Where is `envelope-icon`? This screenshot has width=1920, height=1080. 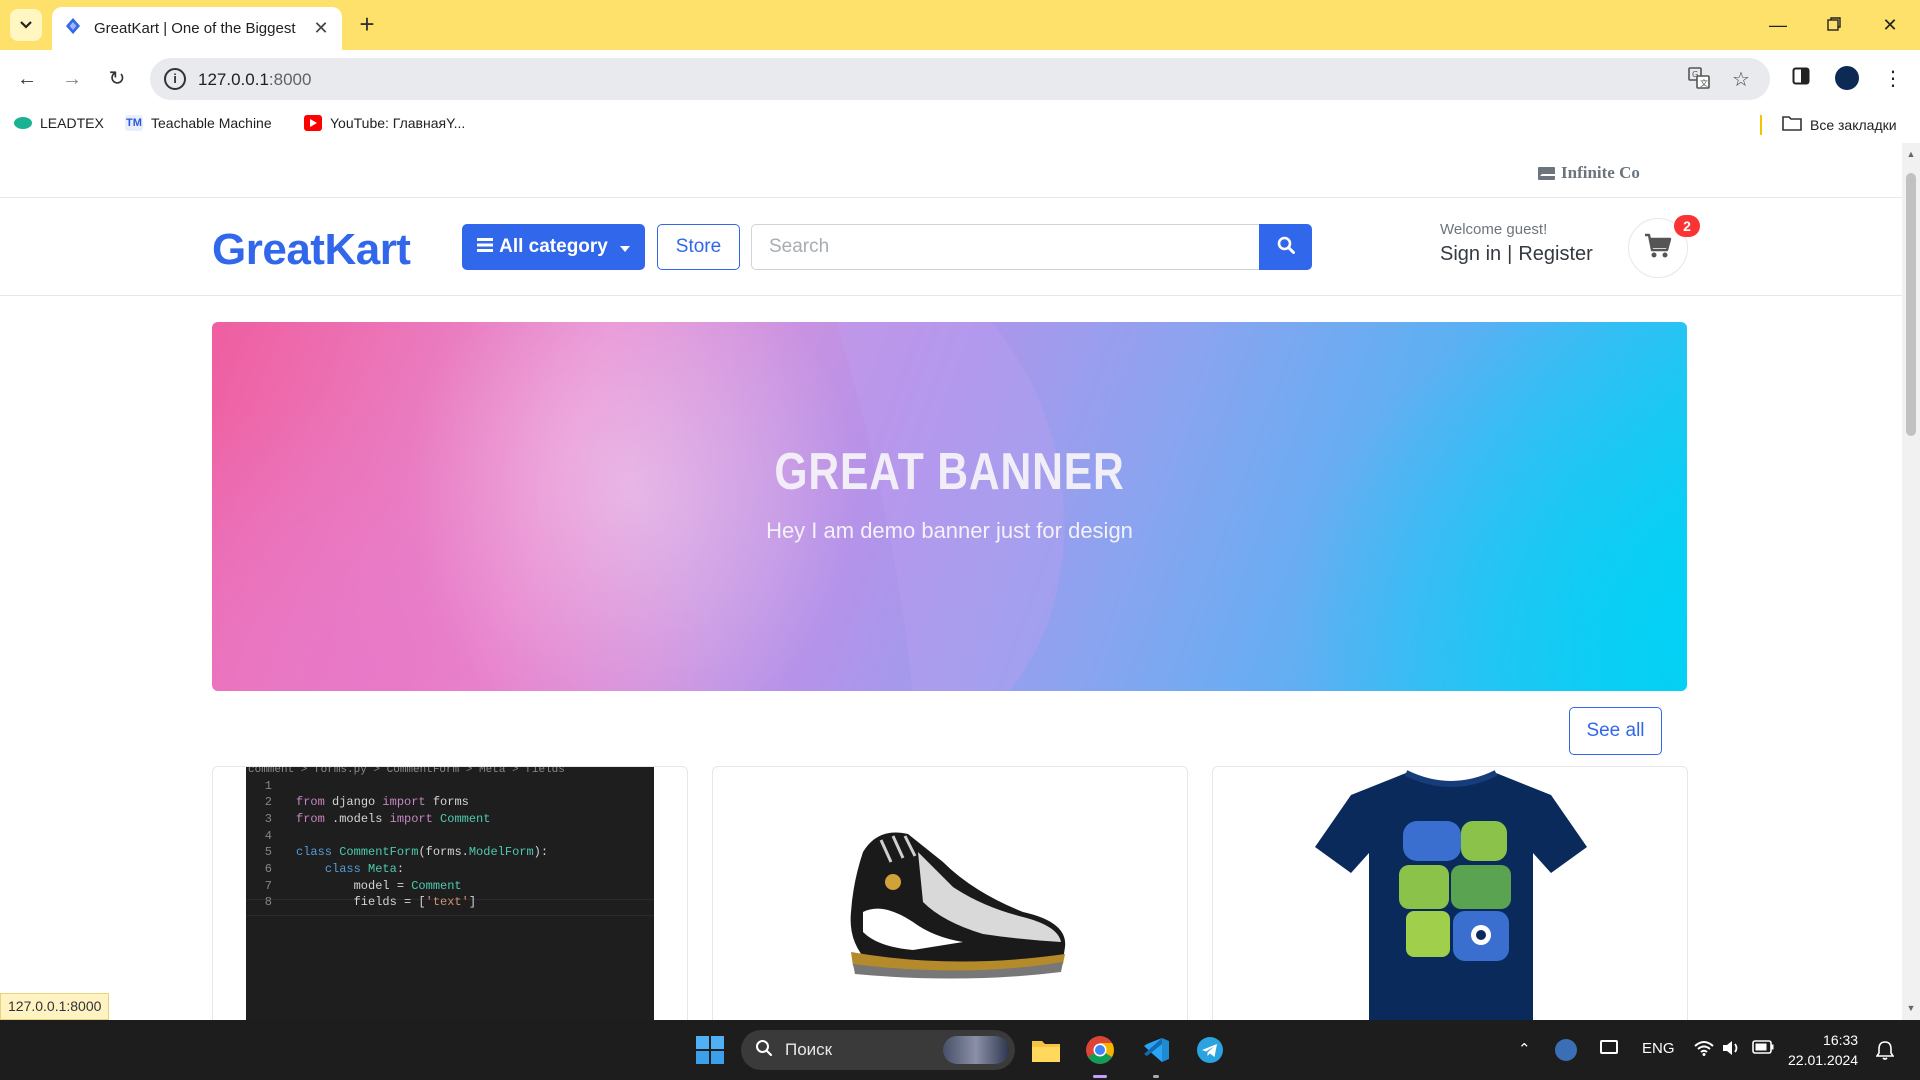
envelope-icon is located at coordinates (1546, 173).